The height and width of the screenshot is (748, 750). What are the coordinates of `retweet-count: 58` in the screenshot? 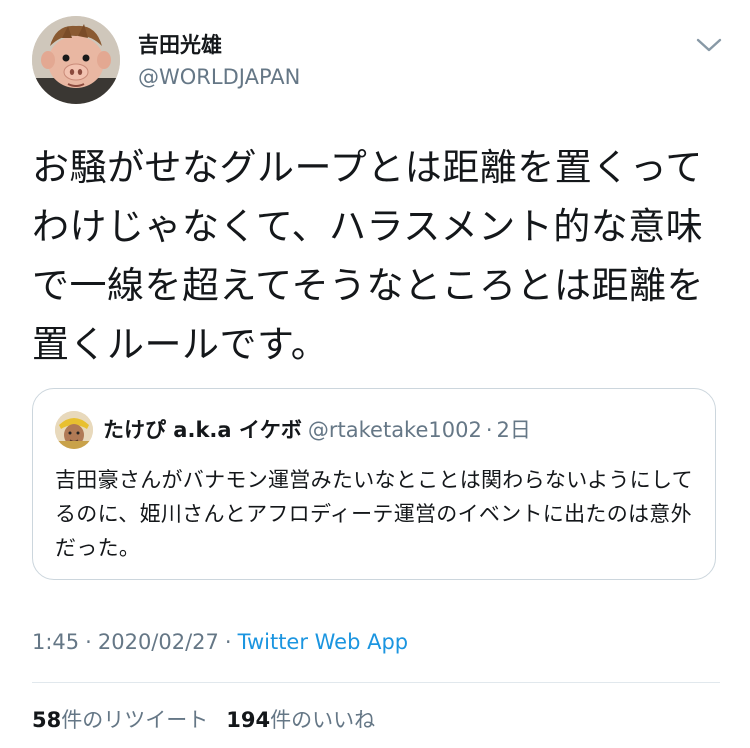 It's located at (47, 720).